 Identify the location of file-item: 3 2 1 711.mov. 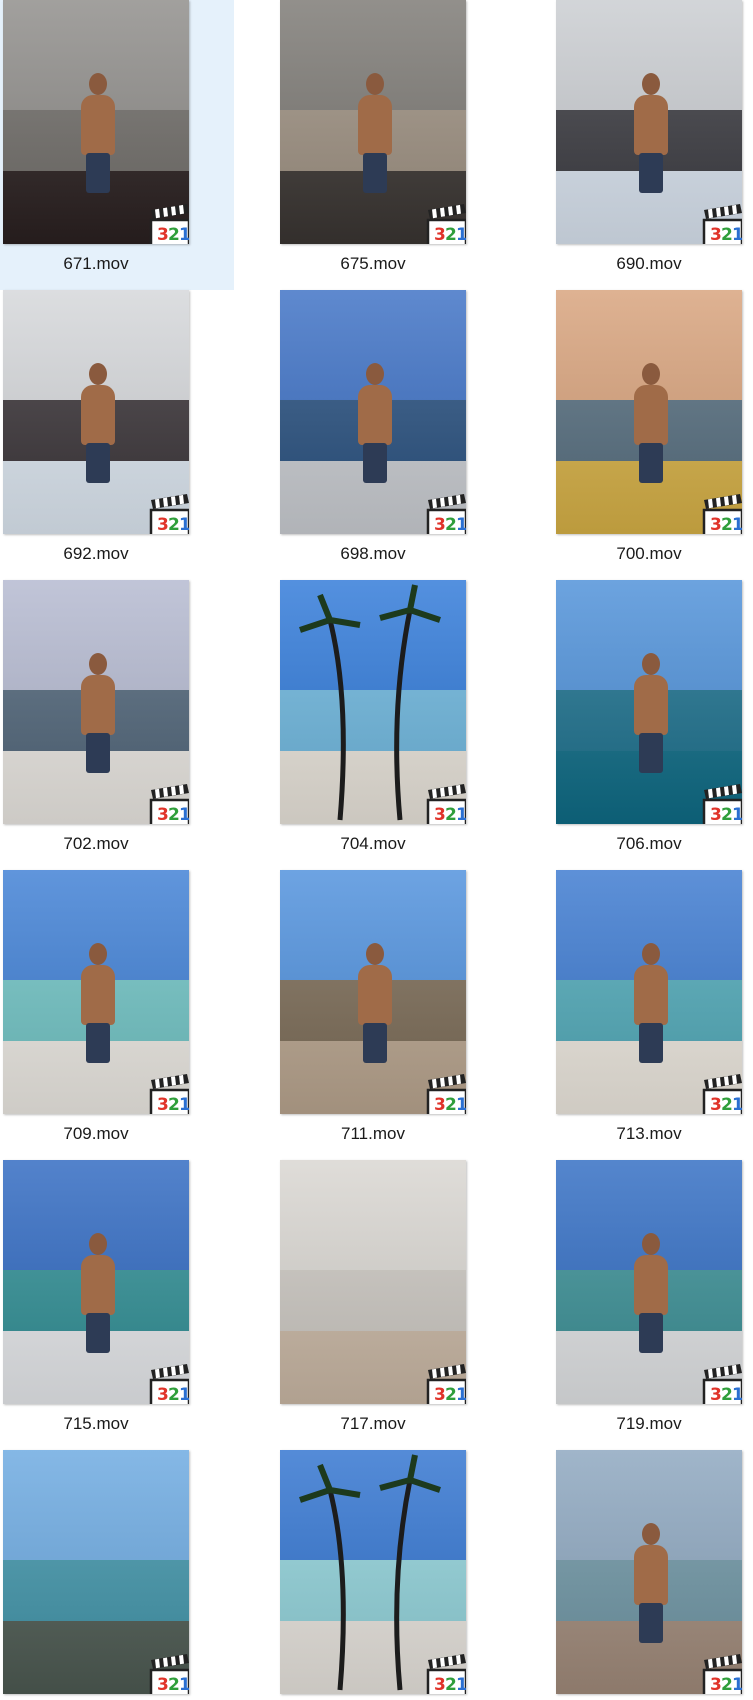
(374, 1015).